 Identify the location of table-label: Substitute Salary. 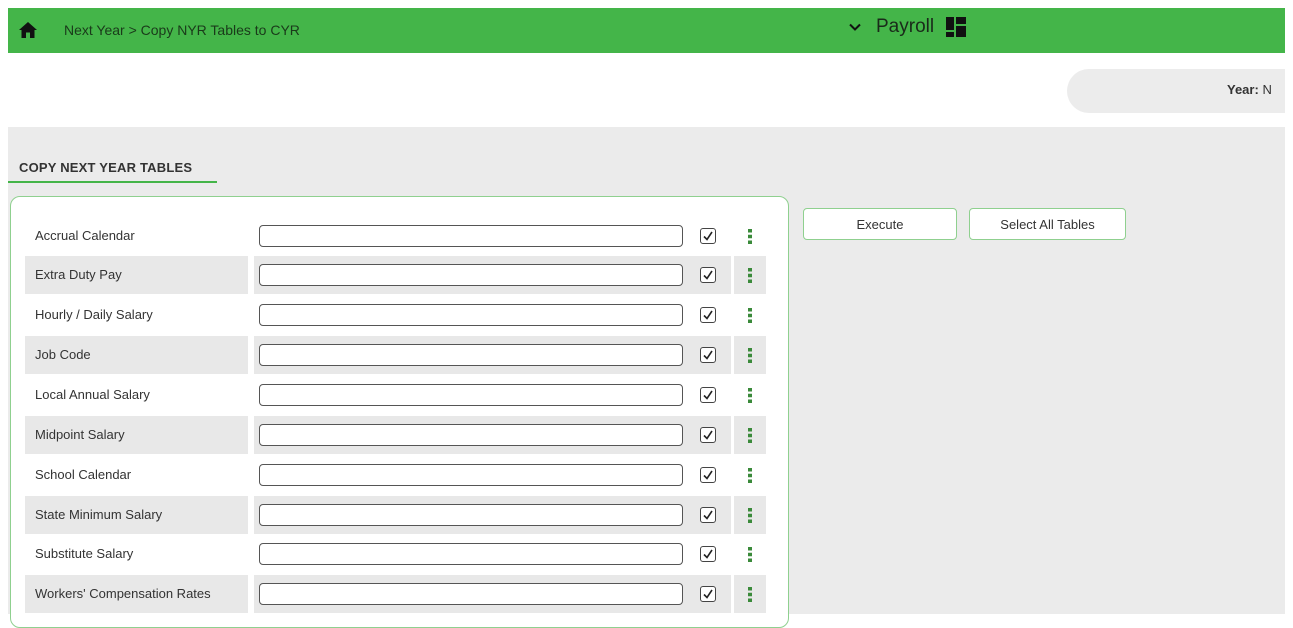
(84, 553).